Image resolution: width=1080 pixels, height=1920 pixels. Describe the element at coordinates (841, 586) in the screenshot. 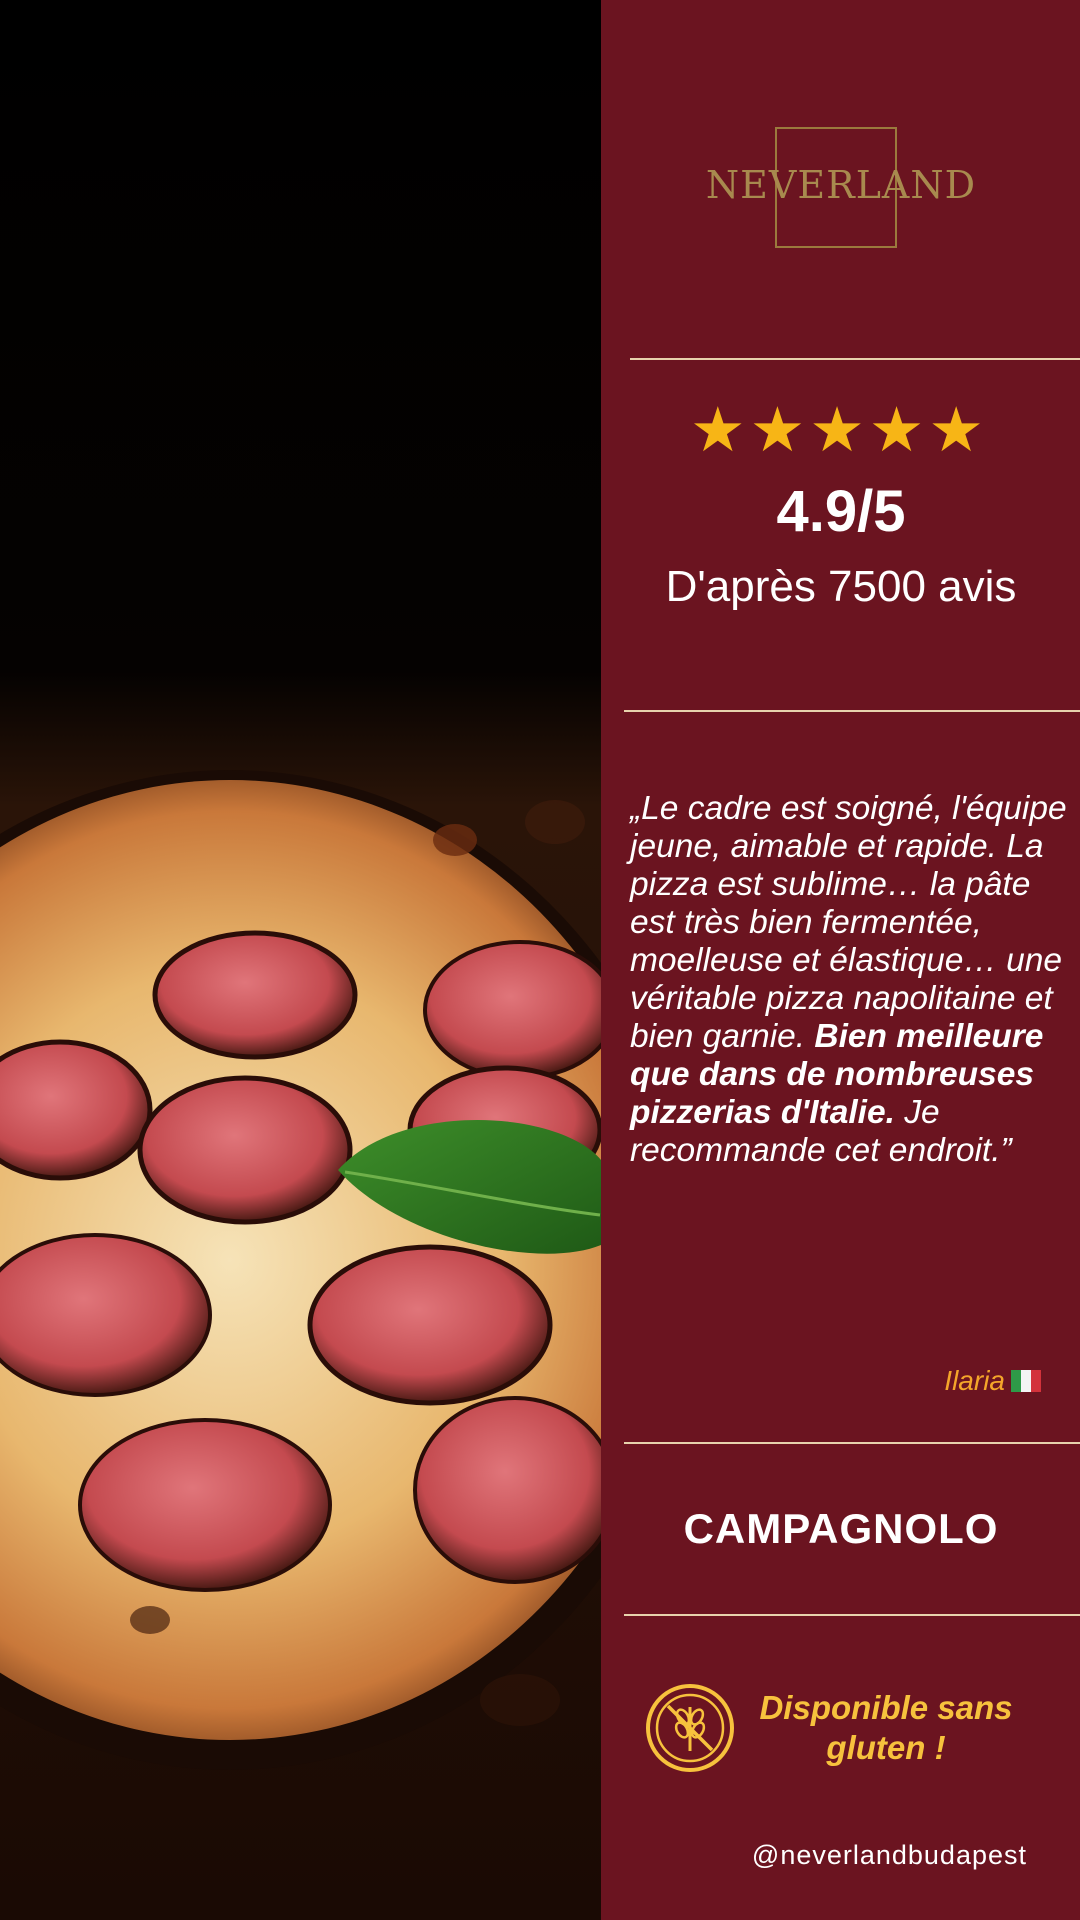

I see `rating-count: D'après 7500 avis` at that location.